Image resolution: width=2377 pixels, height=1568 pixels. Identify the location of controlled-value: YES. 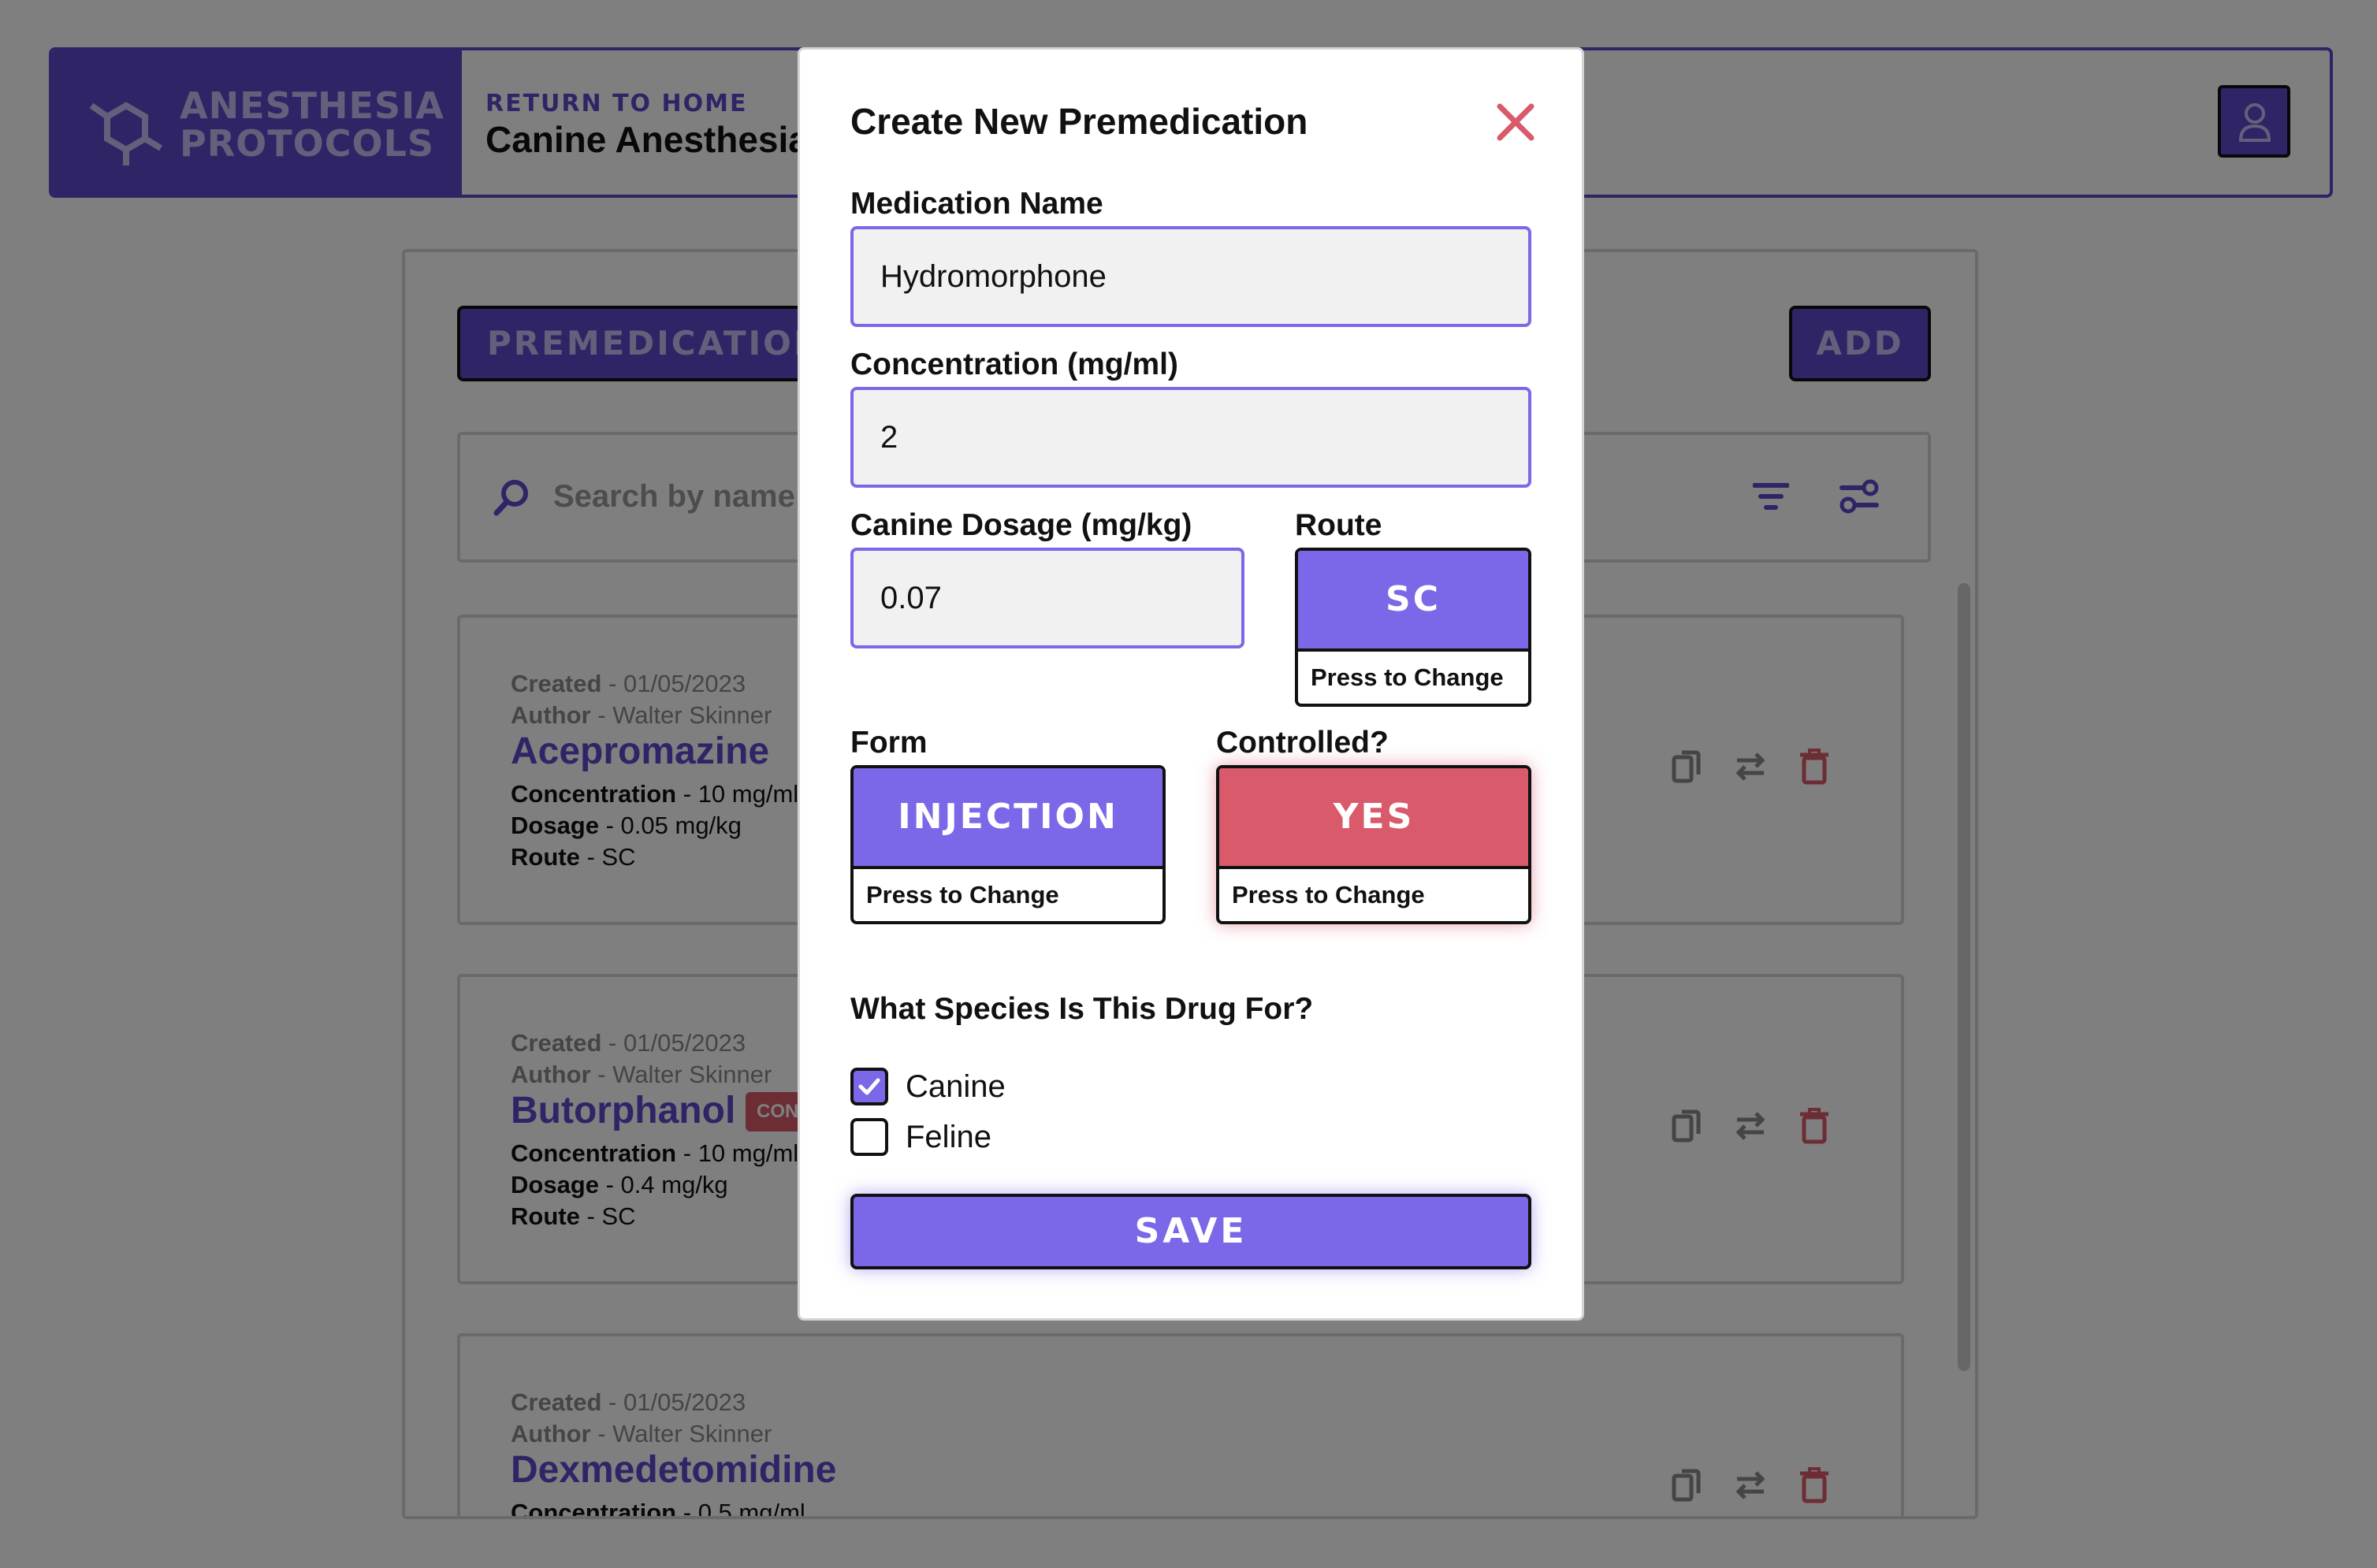
(1373, 818).